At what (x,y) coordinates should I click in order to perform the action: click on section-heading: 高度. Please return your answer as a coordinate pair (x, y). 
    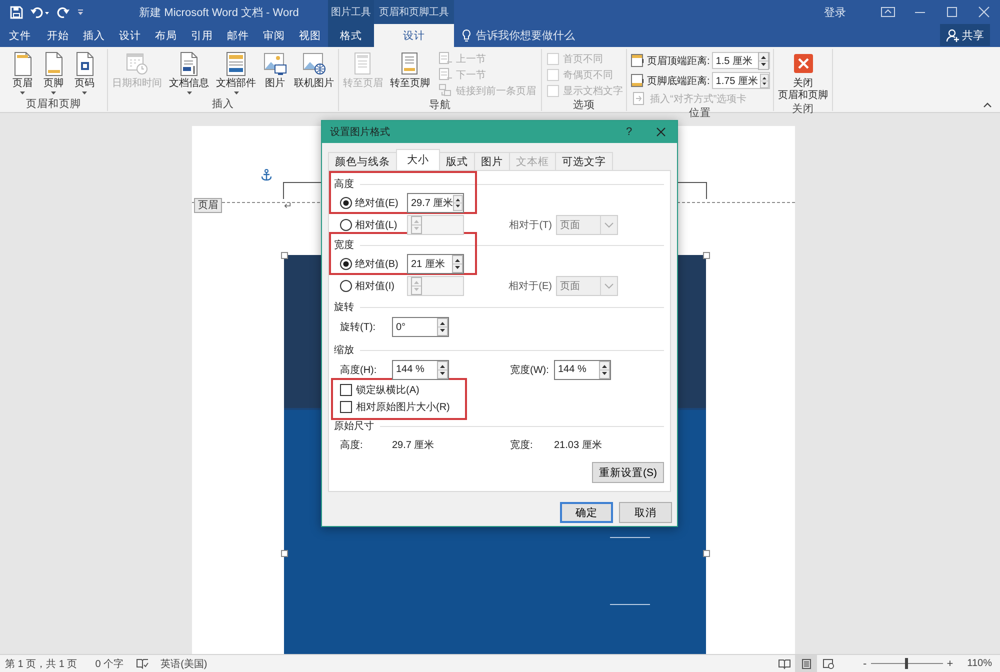
    Looking at the image, I should click on (344, 184).